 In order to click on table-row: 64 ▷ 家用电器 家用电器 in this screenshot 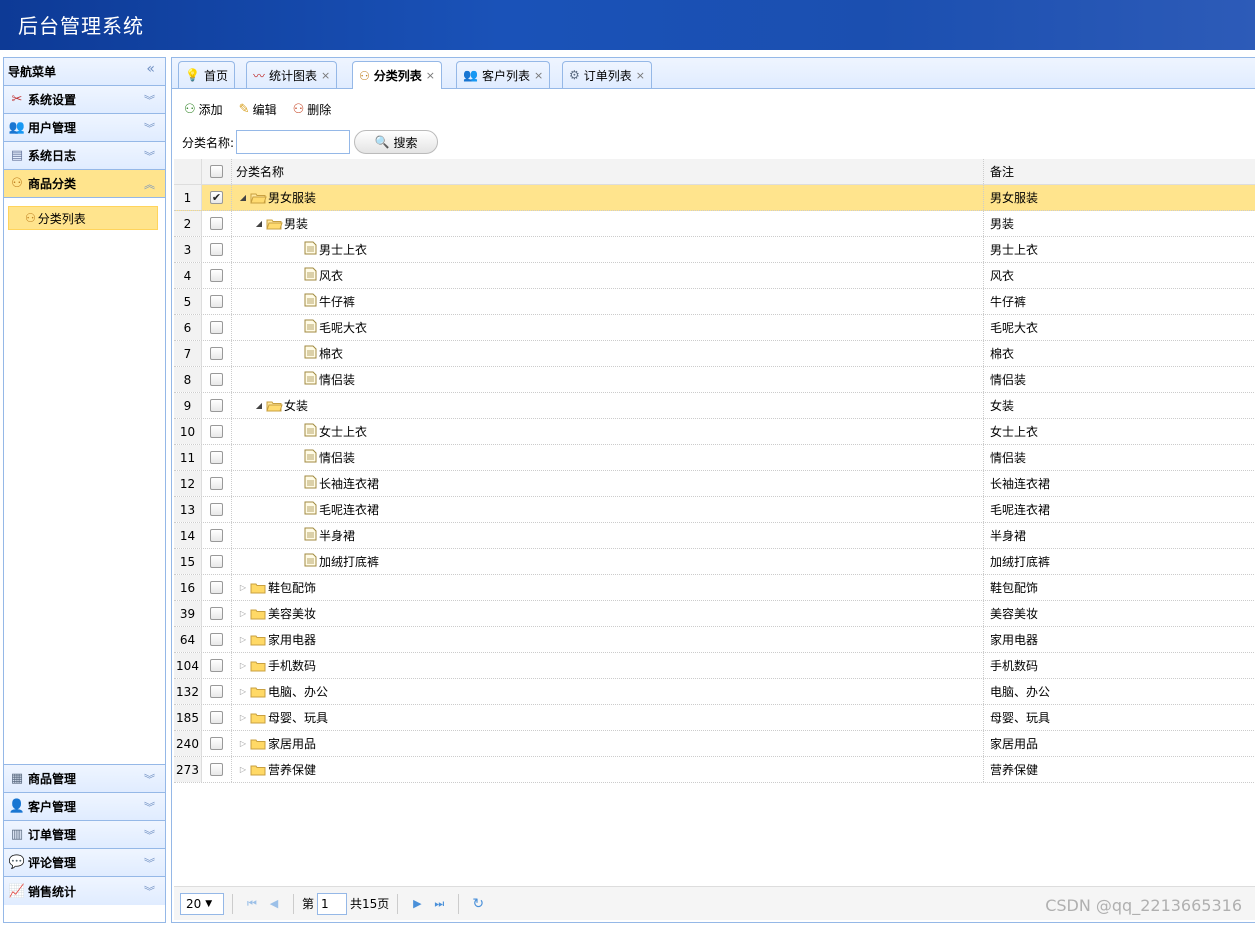, I will do `click(714, 640)`.